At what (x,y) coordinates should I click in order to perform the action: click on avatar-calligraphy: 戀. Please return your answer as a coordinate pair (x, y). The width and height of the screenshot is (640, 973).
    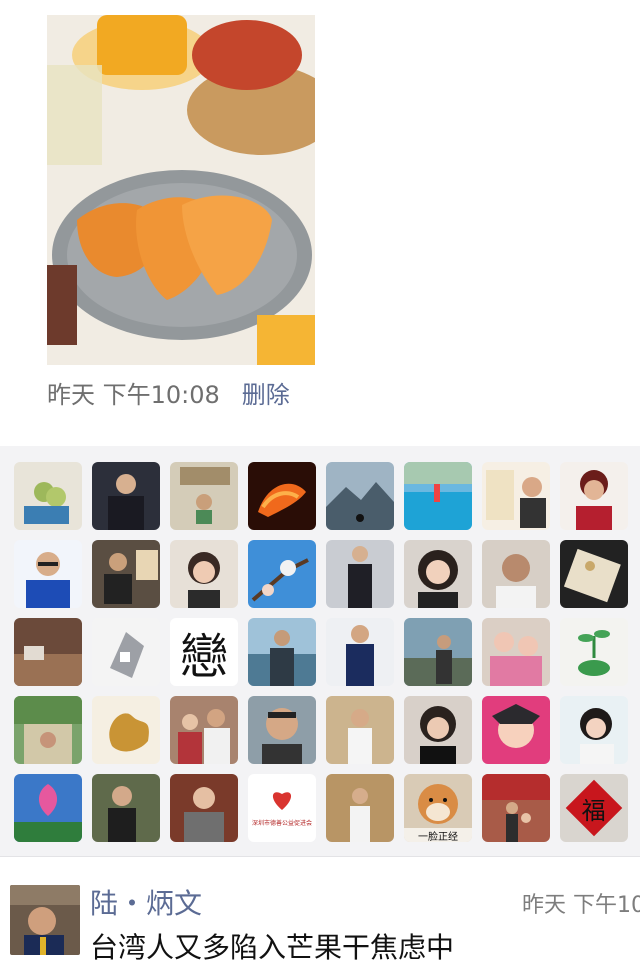
    Looking at the image, I should click on (204, 652).